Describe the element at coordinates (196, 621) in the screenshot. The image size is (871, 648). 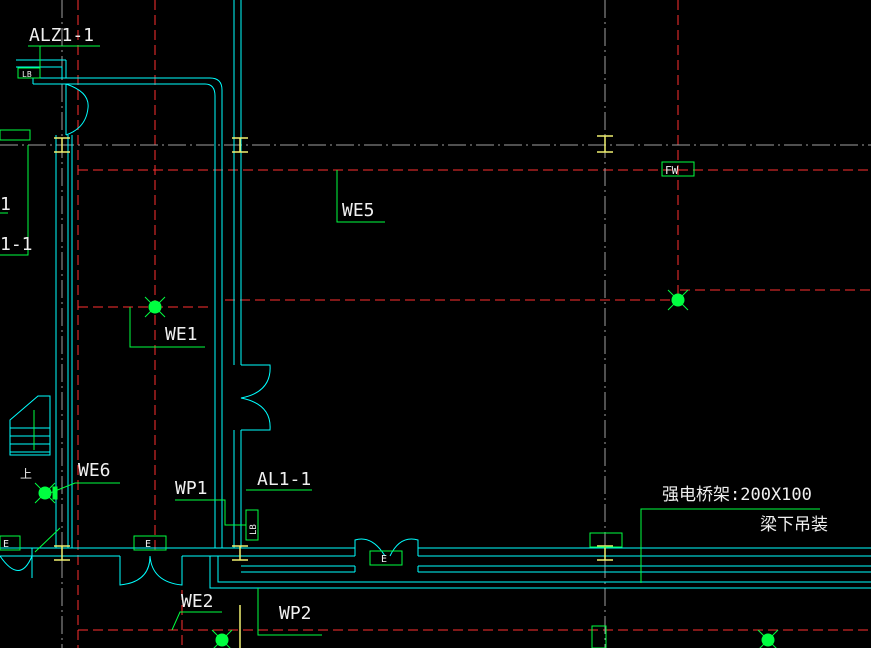
I see `leader-we2` at that location.